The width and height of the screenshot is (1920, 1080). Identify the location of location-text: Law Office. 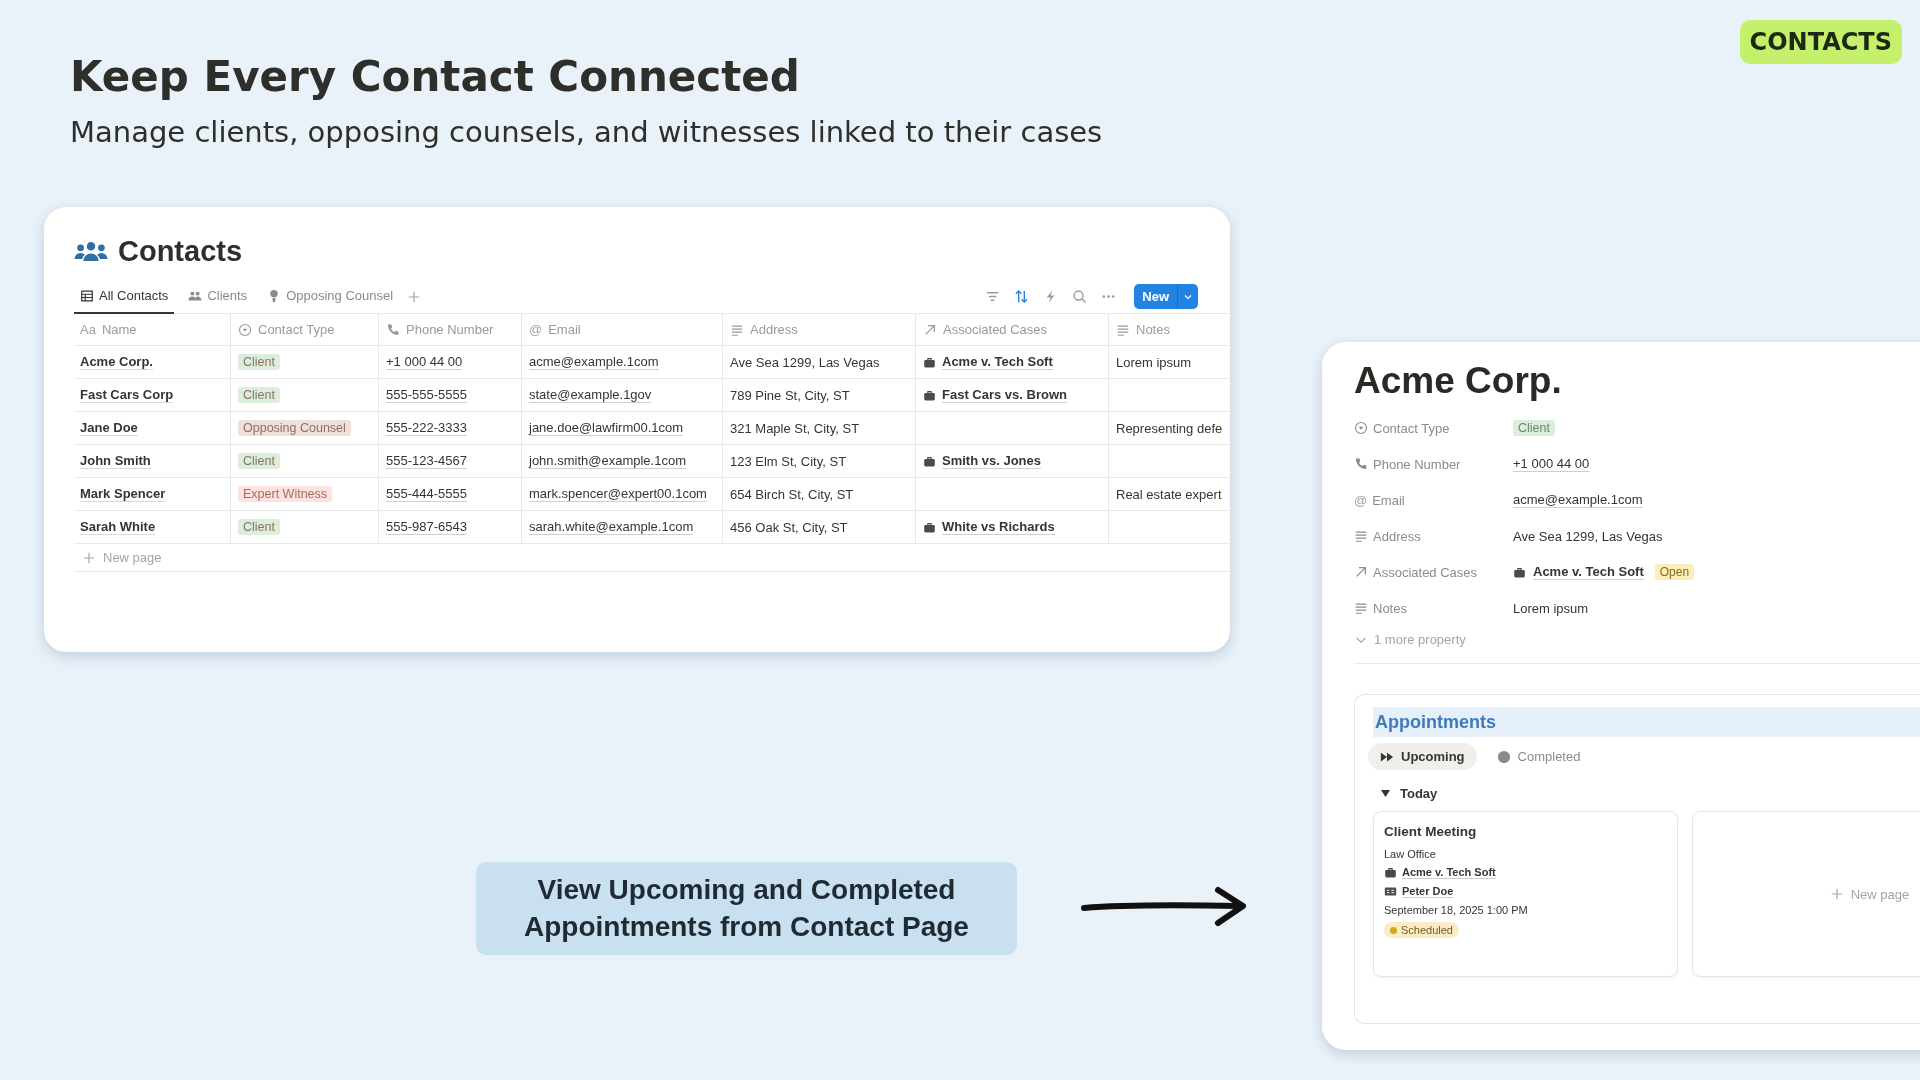
(1410, 854).